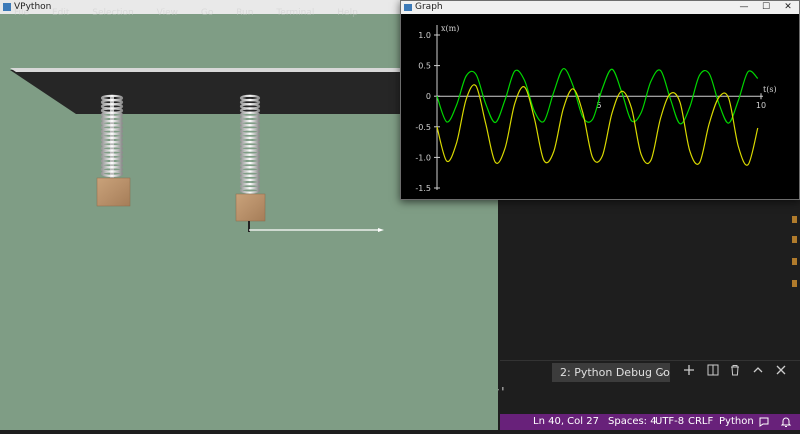  What do you see at coordinates (207, 13) in the screenshot?
I see `ghost-menu-go: Go` at bounding box center [207, 13].